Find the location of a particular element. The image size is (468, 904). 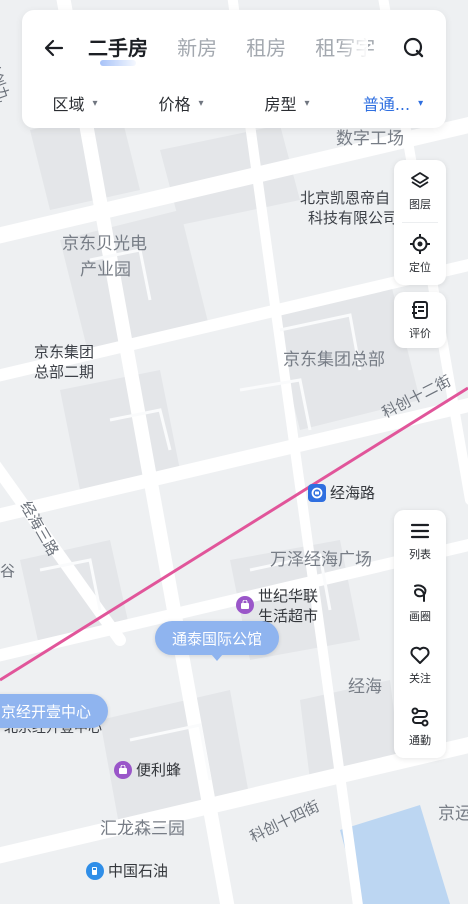

back-button is located at coordinates (54, 48).